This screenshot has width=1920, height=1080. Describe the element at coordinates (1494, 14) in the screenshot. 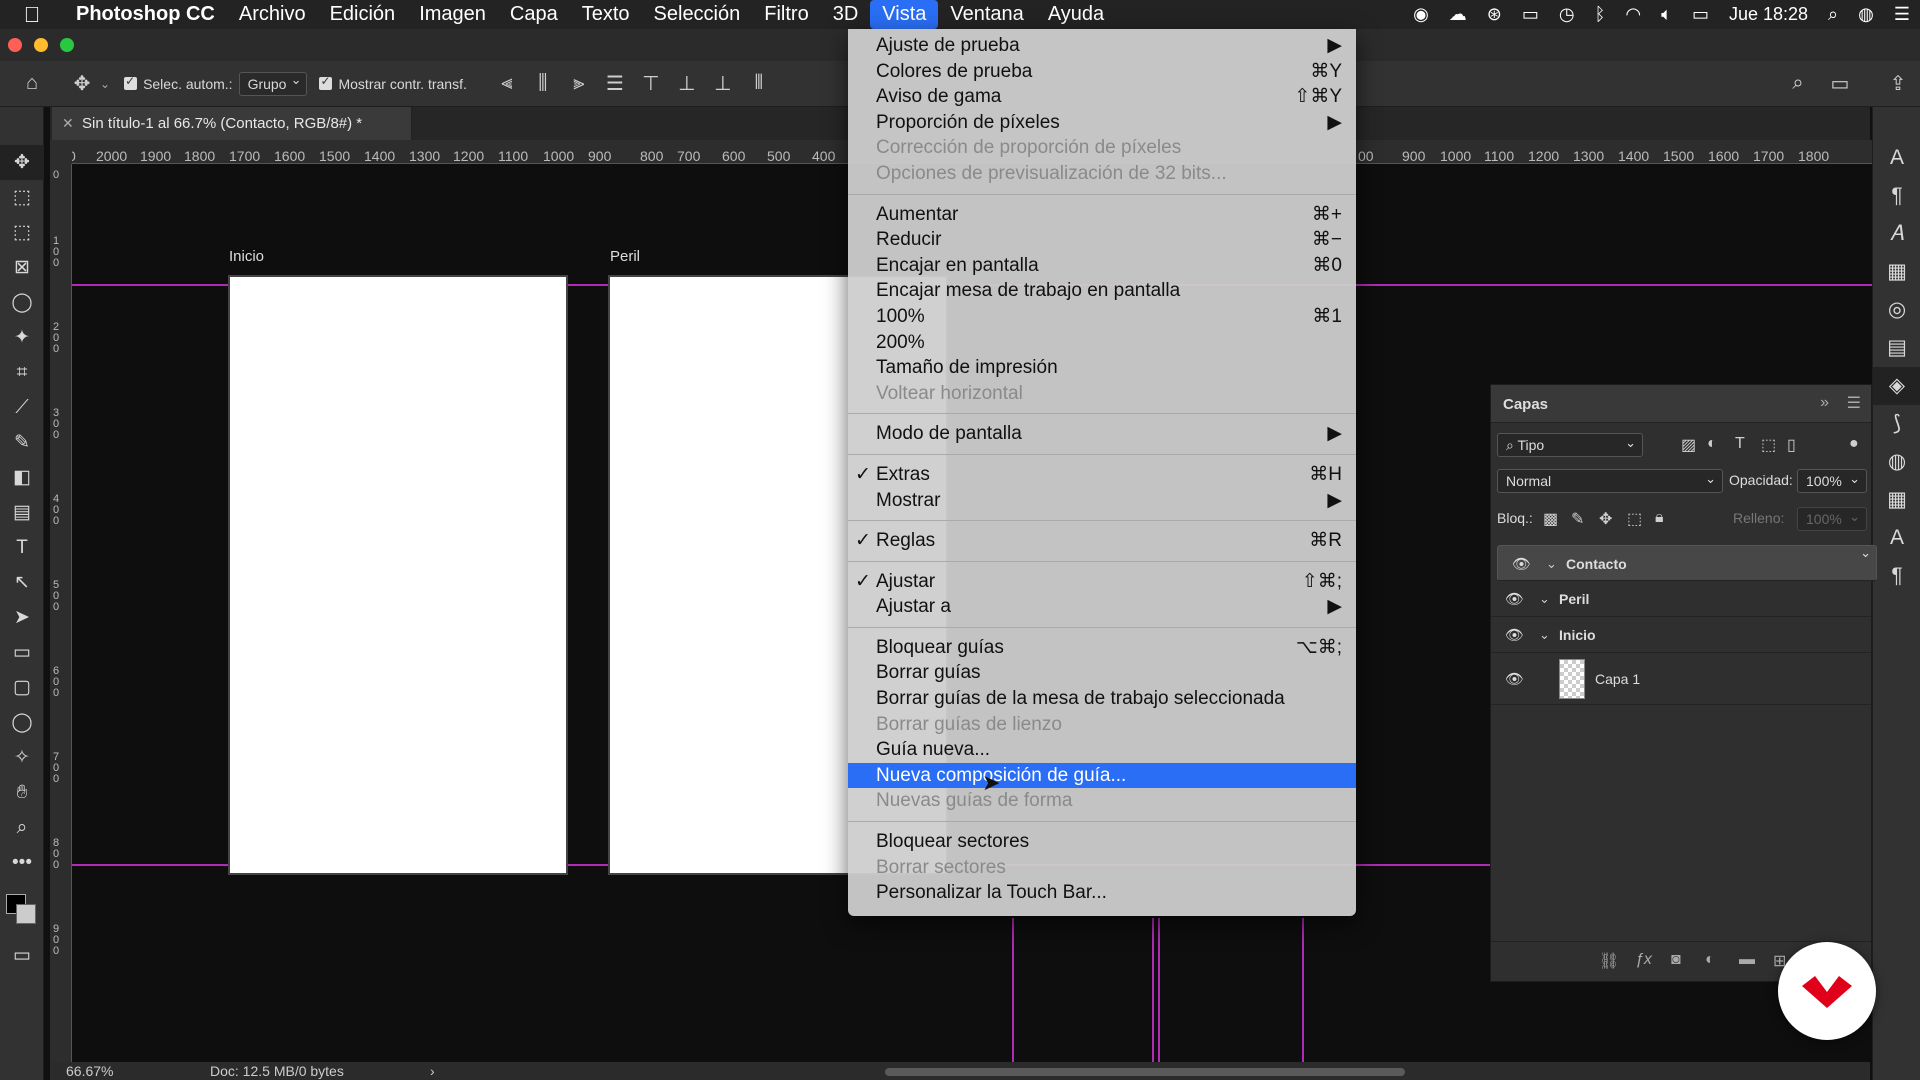

I see `creative-cloud-icon: ⊛` at that location.